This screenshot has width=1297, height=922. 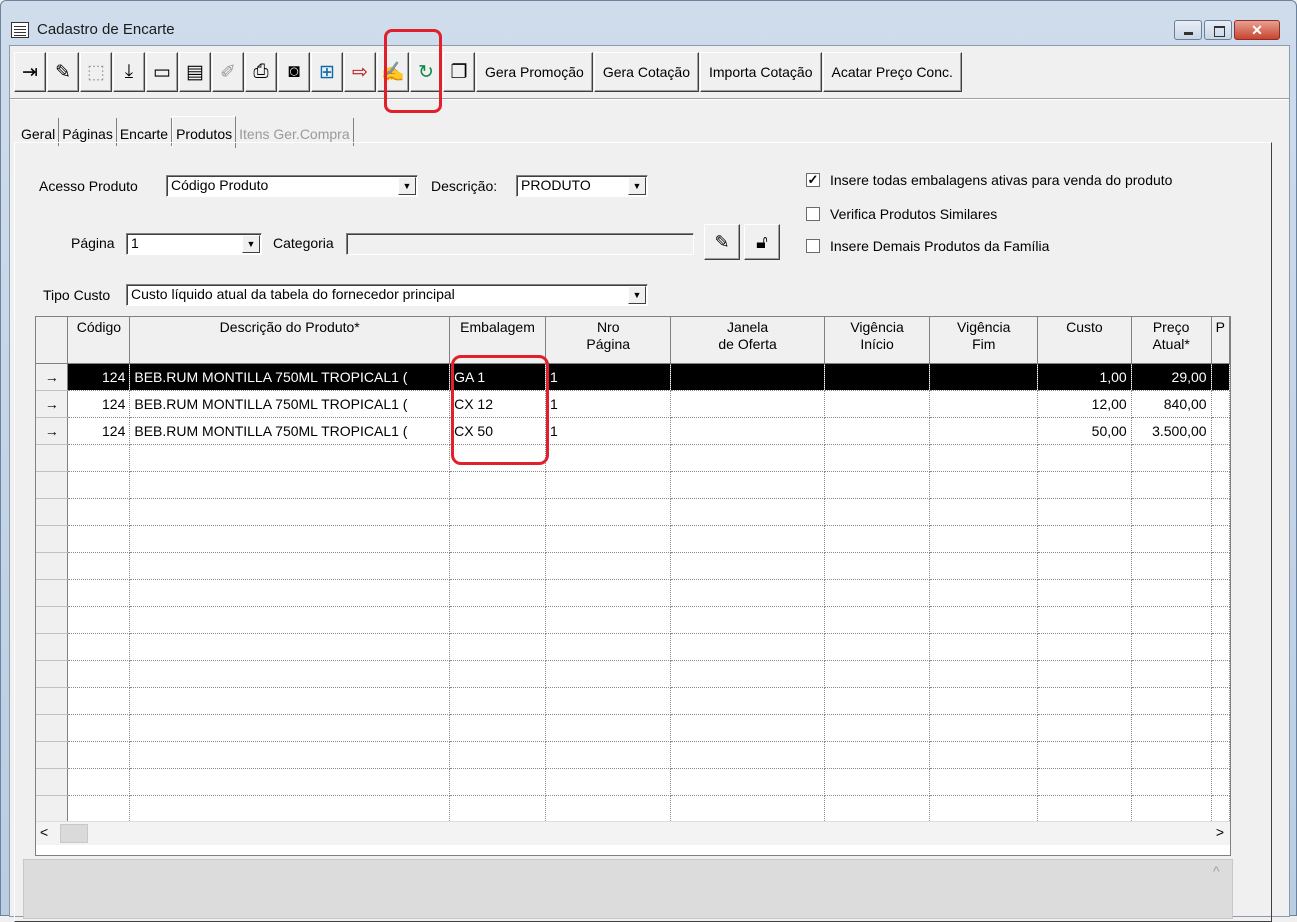 What do you see at coordinates (290, 340) in the screenshot?
I see `col-descricao: Descrição do Produto*` at bounding box center [290, 340].